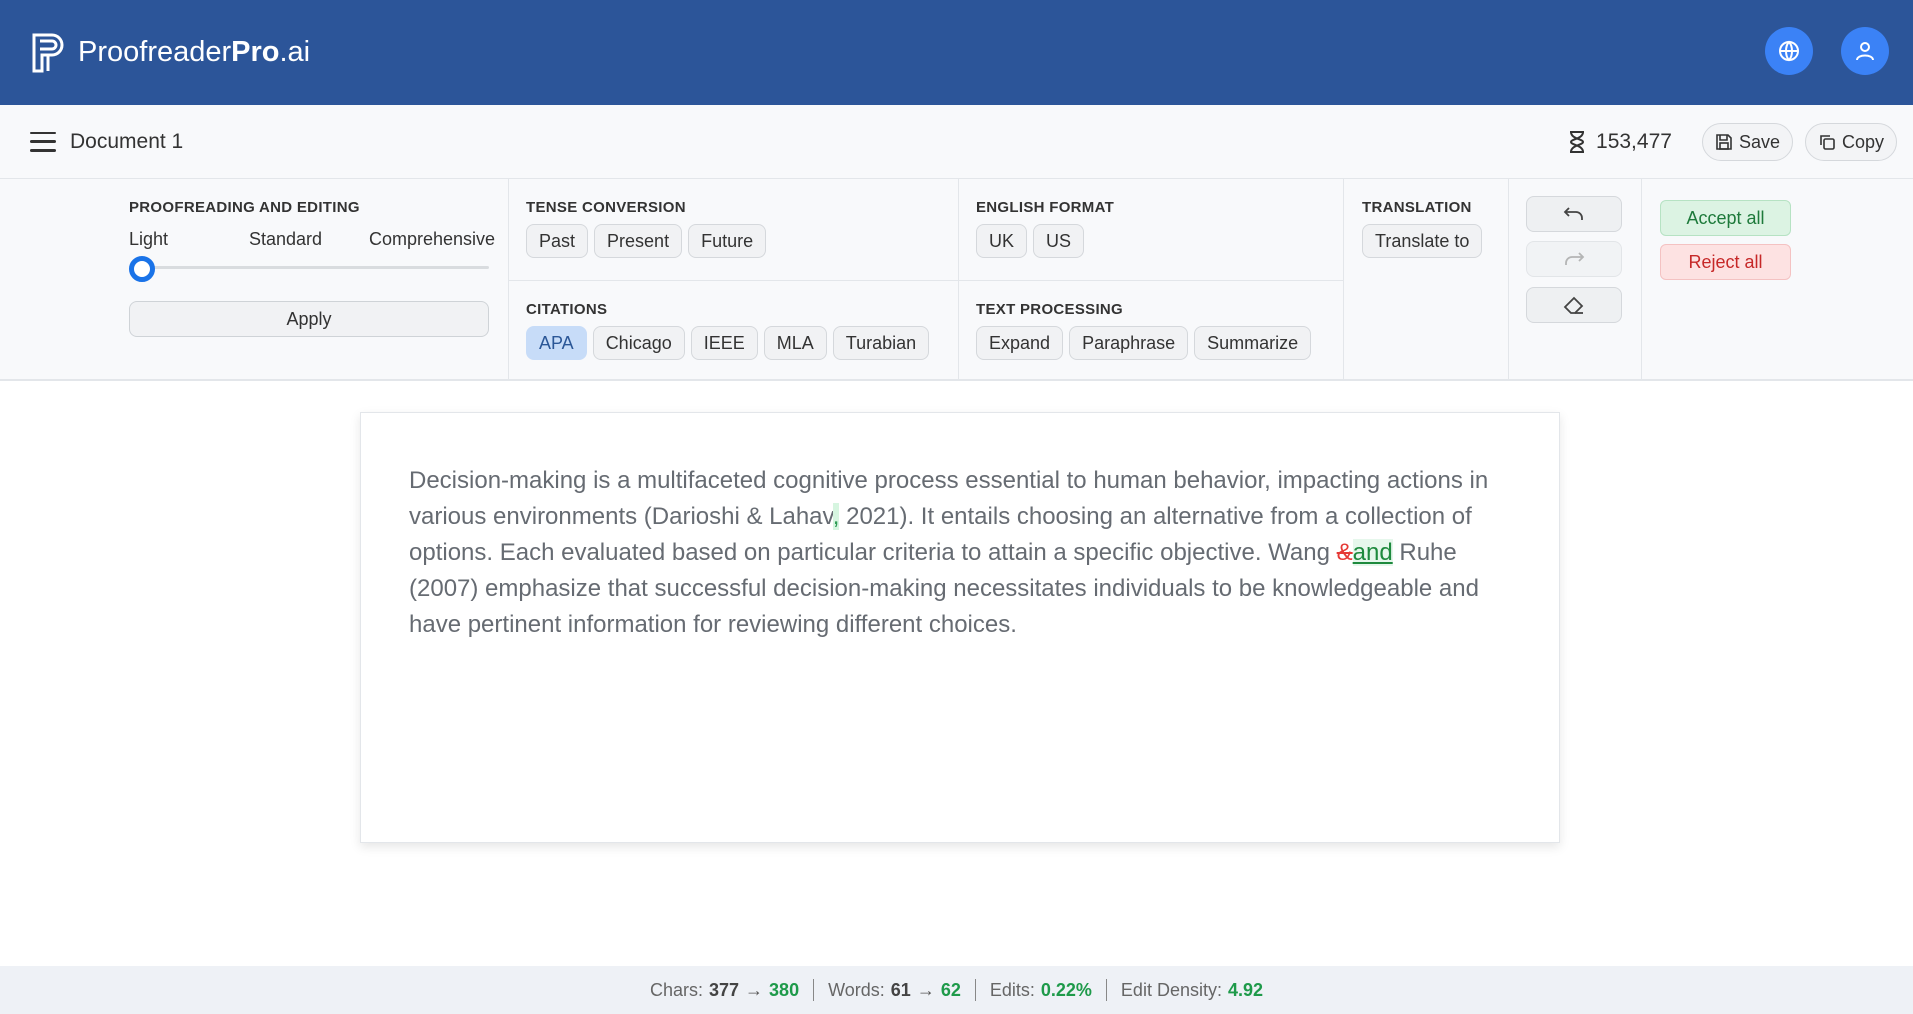 The height and width of the screenshot is (1014, 1913). What do you see at coordinates (1634, 141) in the screenshot?
I see `credits-value: 153,477` at bounding box center [1634, 141].